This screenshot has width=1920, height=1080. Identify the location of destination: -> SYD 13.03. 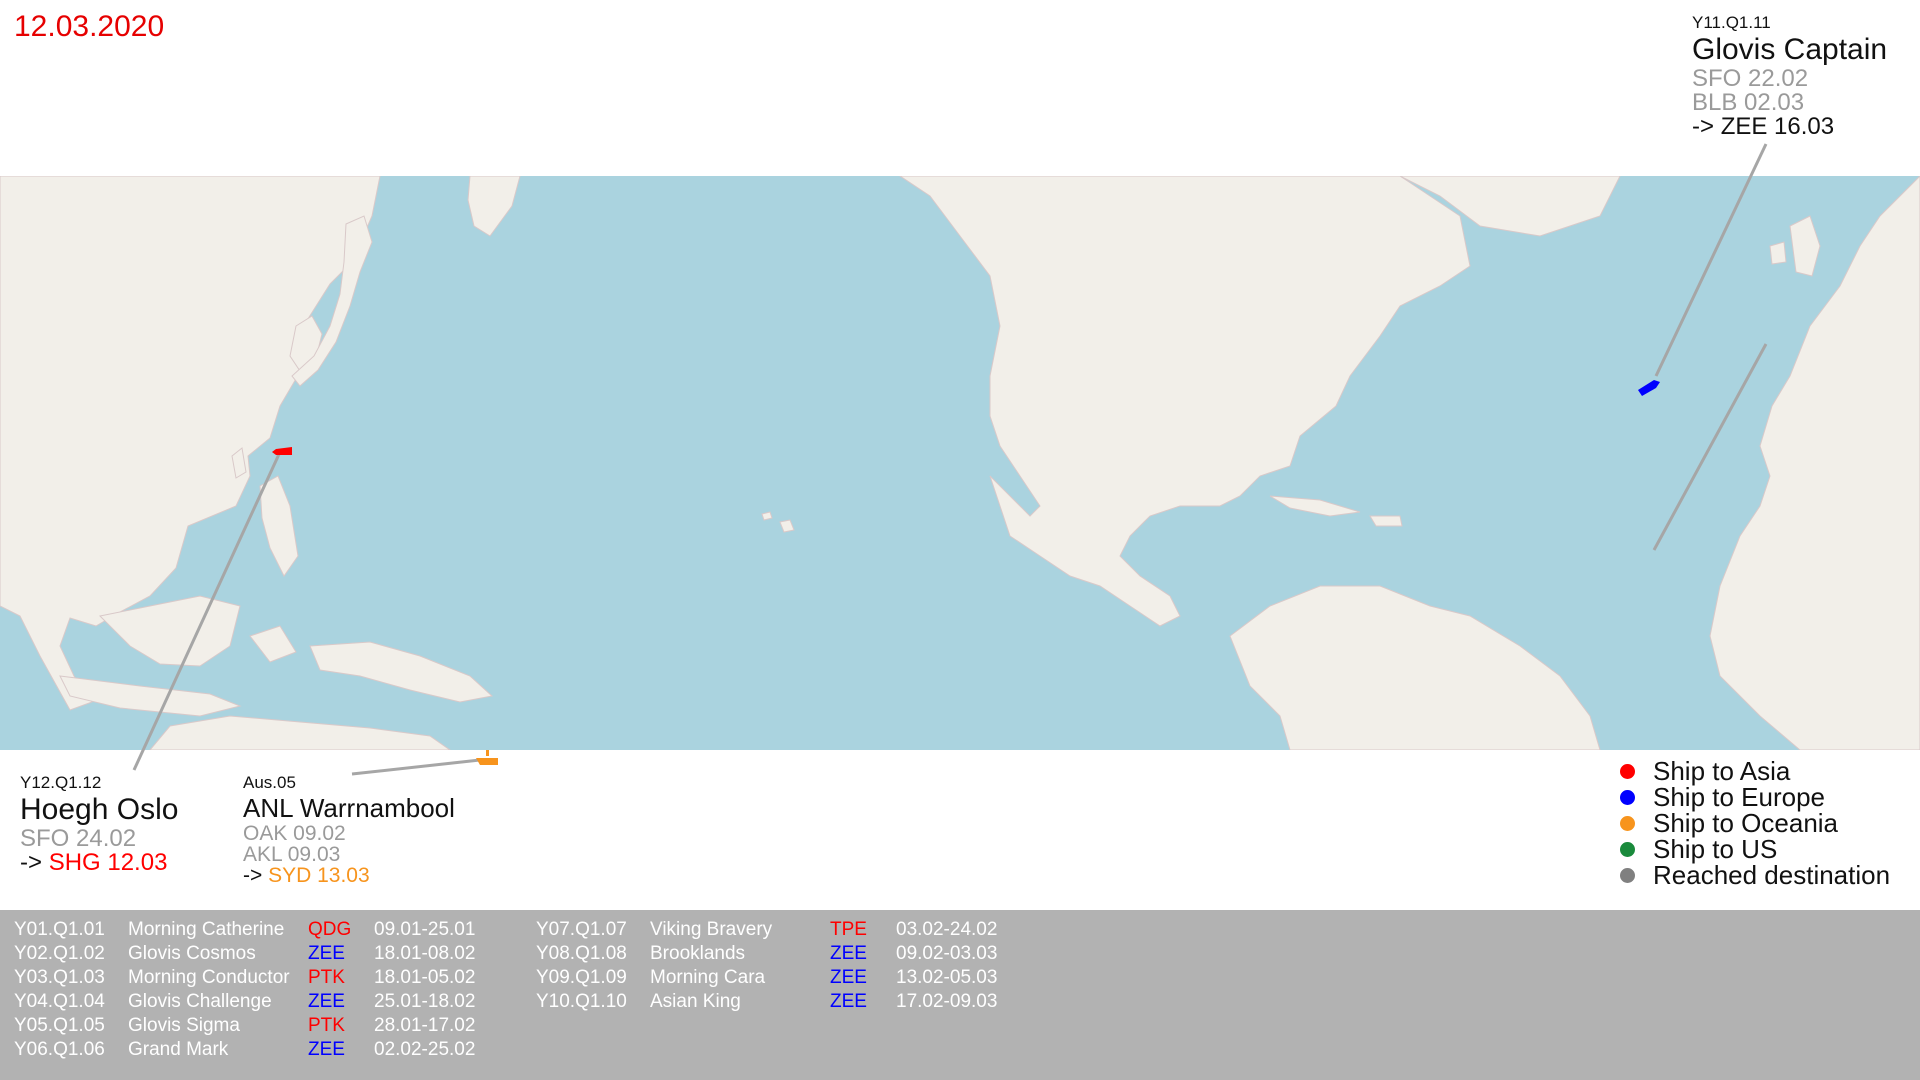
(306, 875).